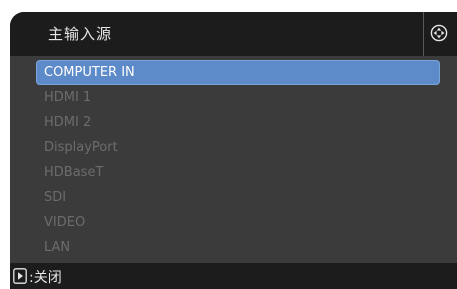 The image size is (457, 289). What do you see at coordinates (238, 222) in the screenshot?
I see `input-item-video: VIDEO` at bounding box center [238, 222].